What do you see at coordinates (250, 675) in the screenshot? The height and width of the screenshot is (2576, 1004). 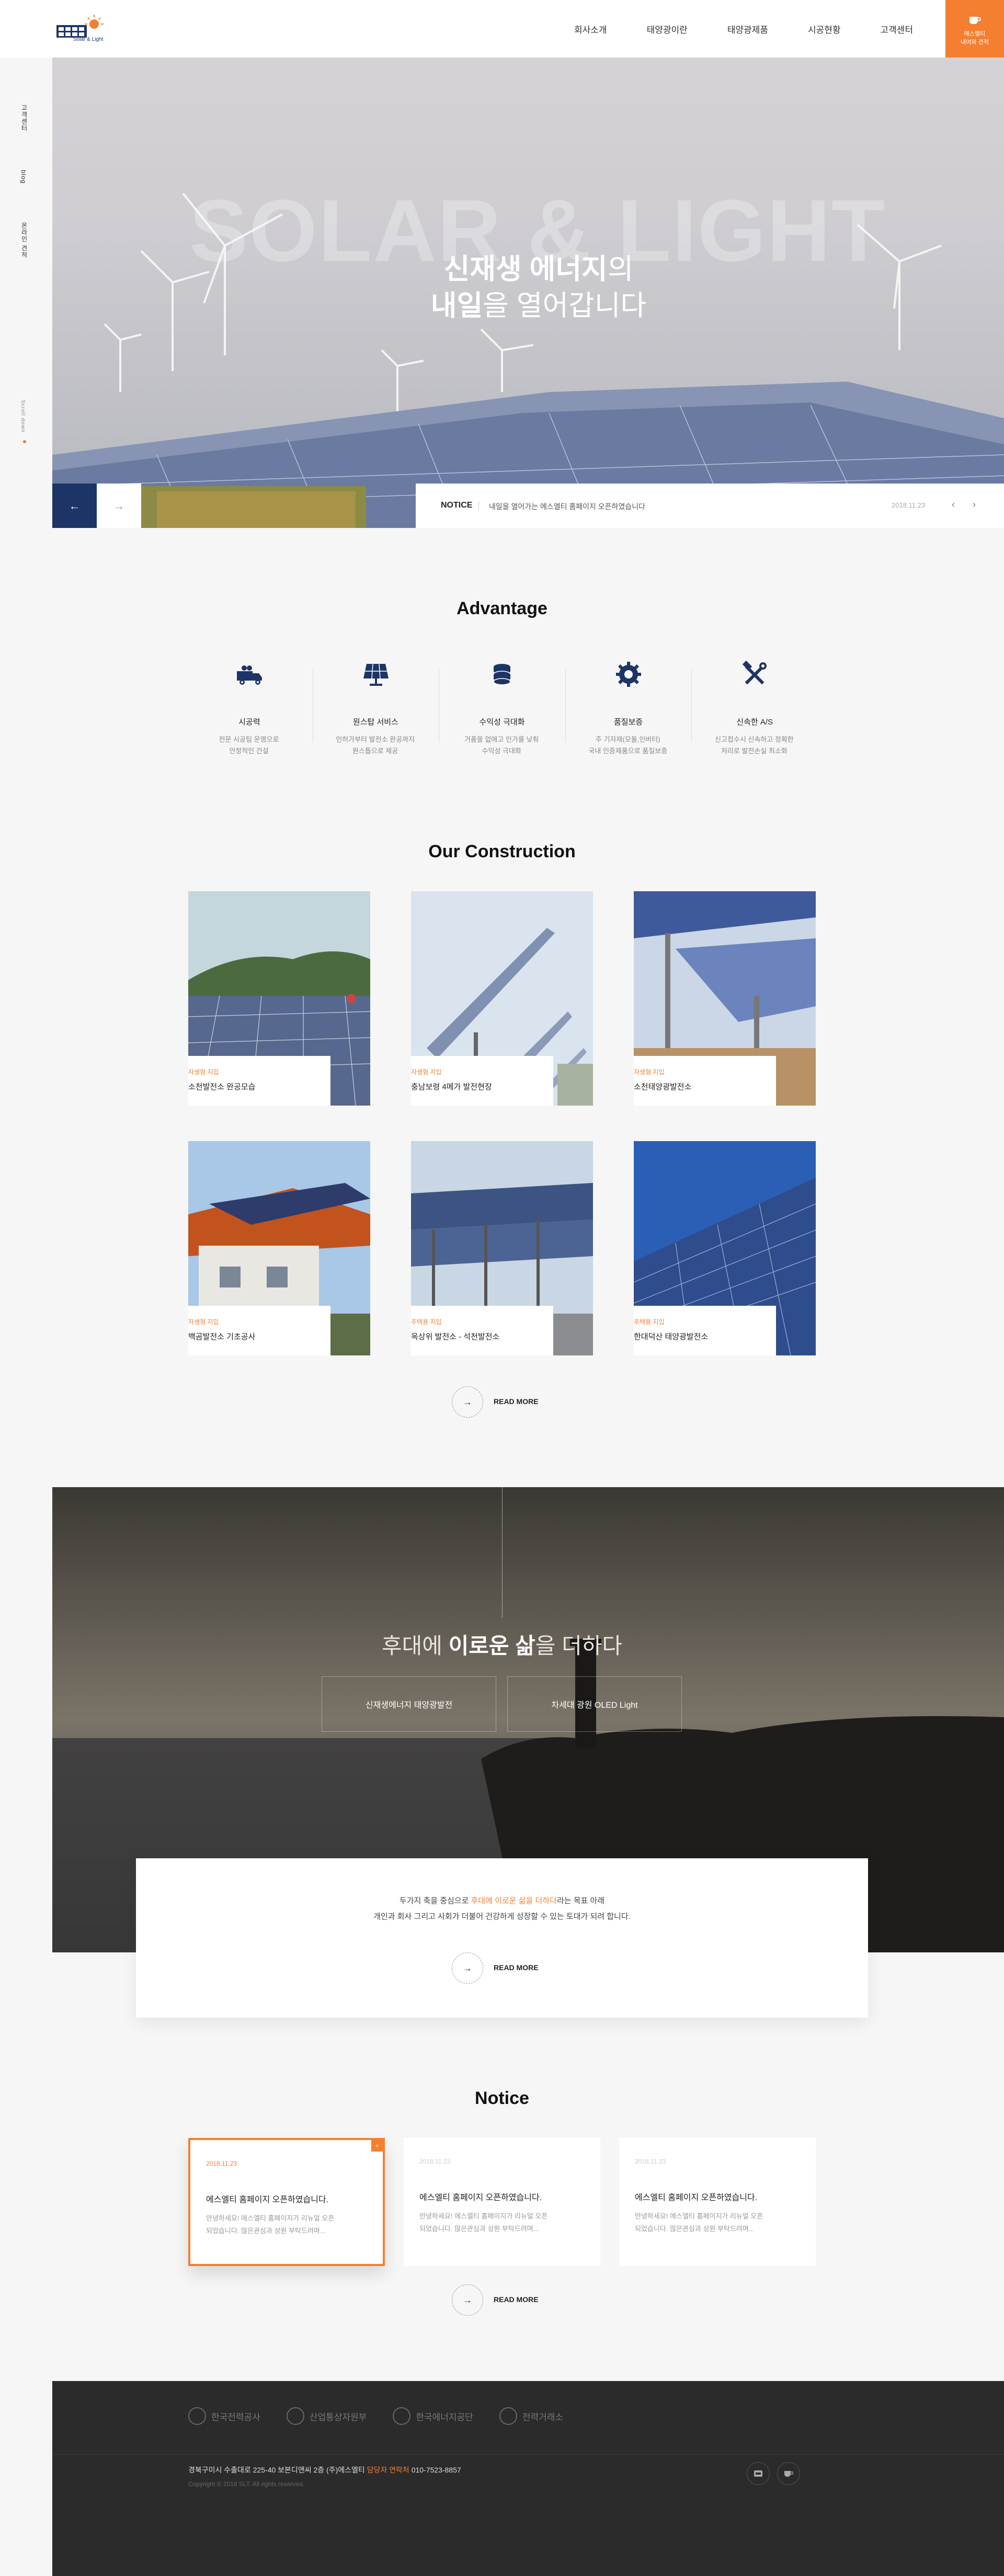 I see `truck-icon` at bounding box center [250, 675].